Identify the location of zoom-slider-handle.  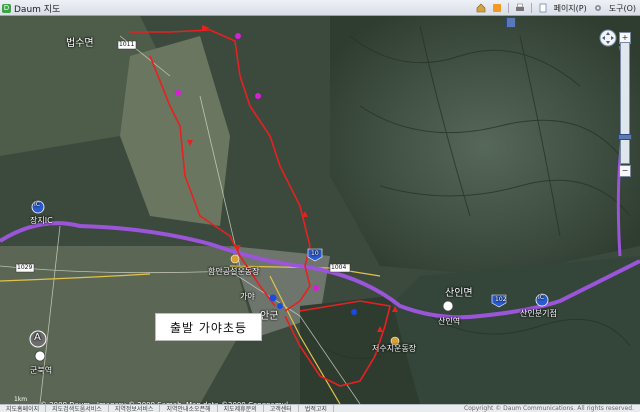
(625, 137).